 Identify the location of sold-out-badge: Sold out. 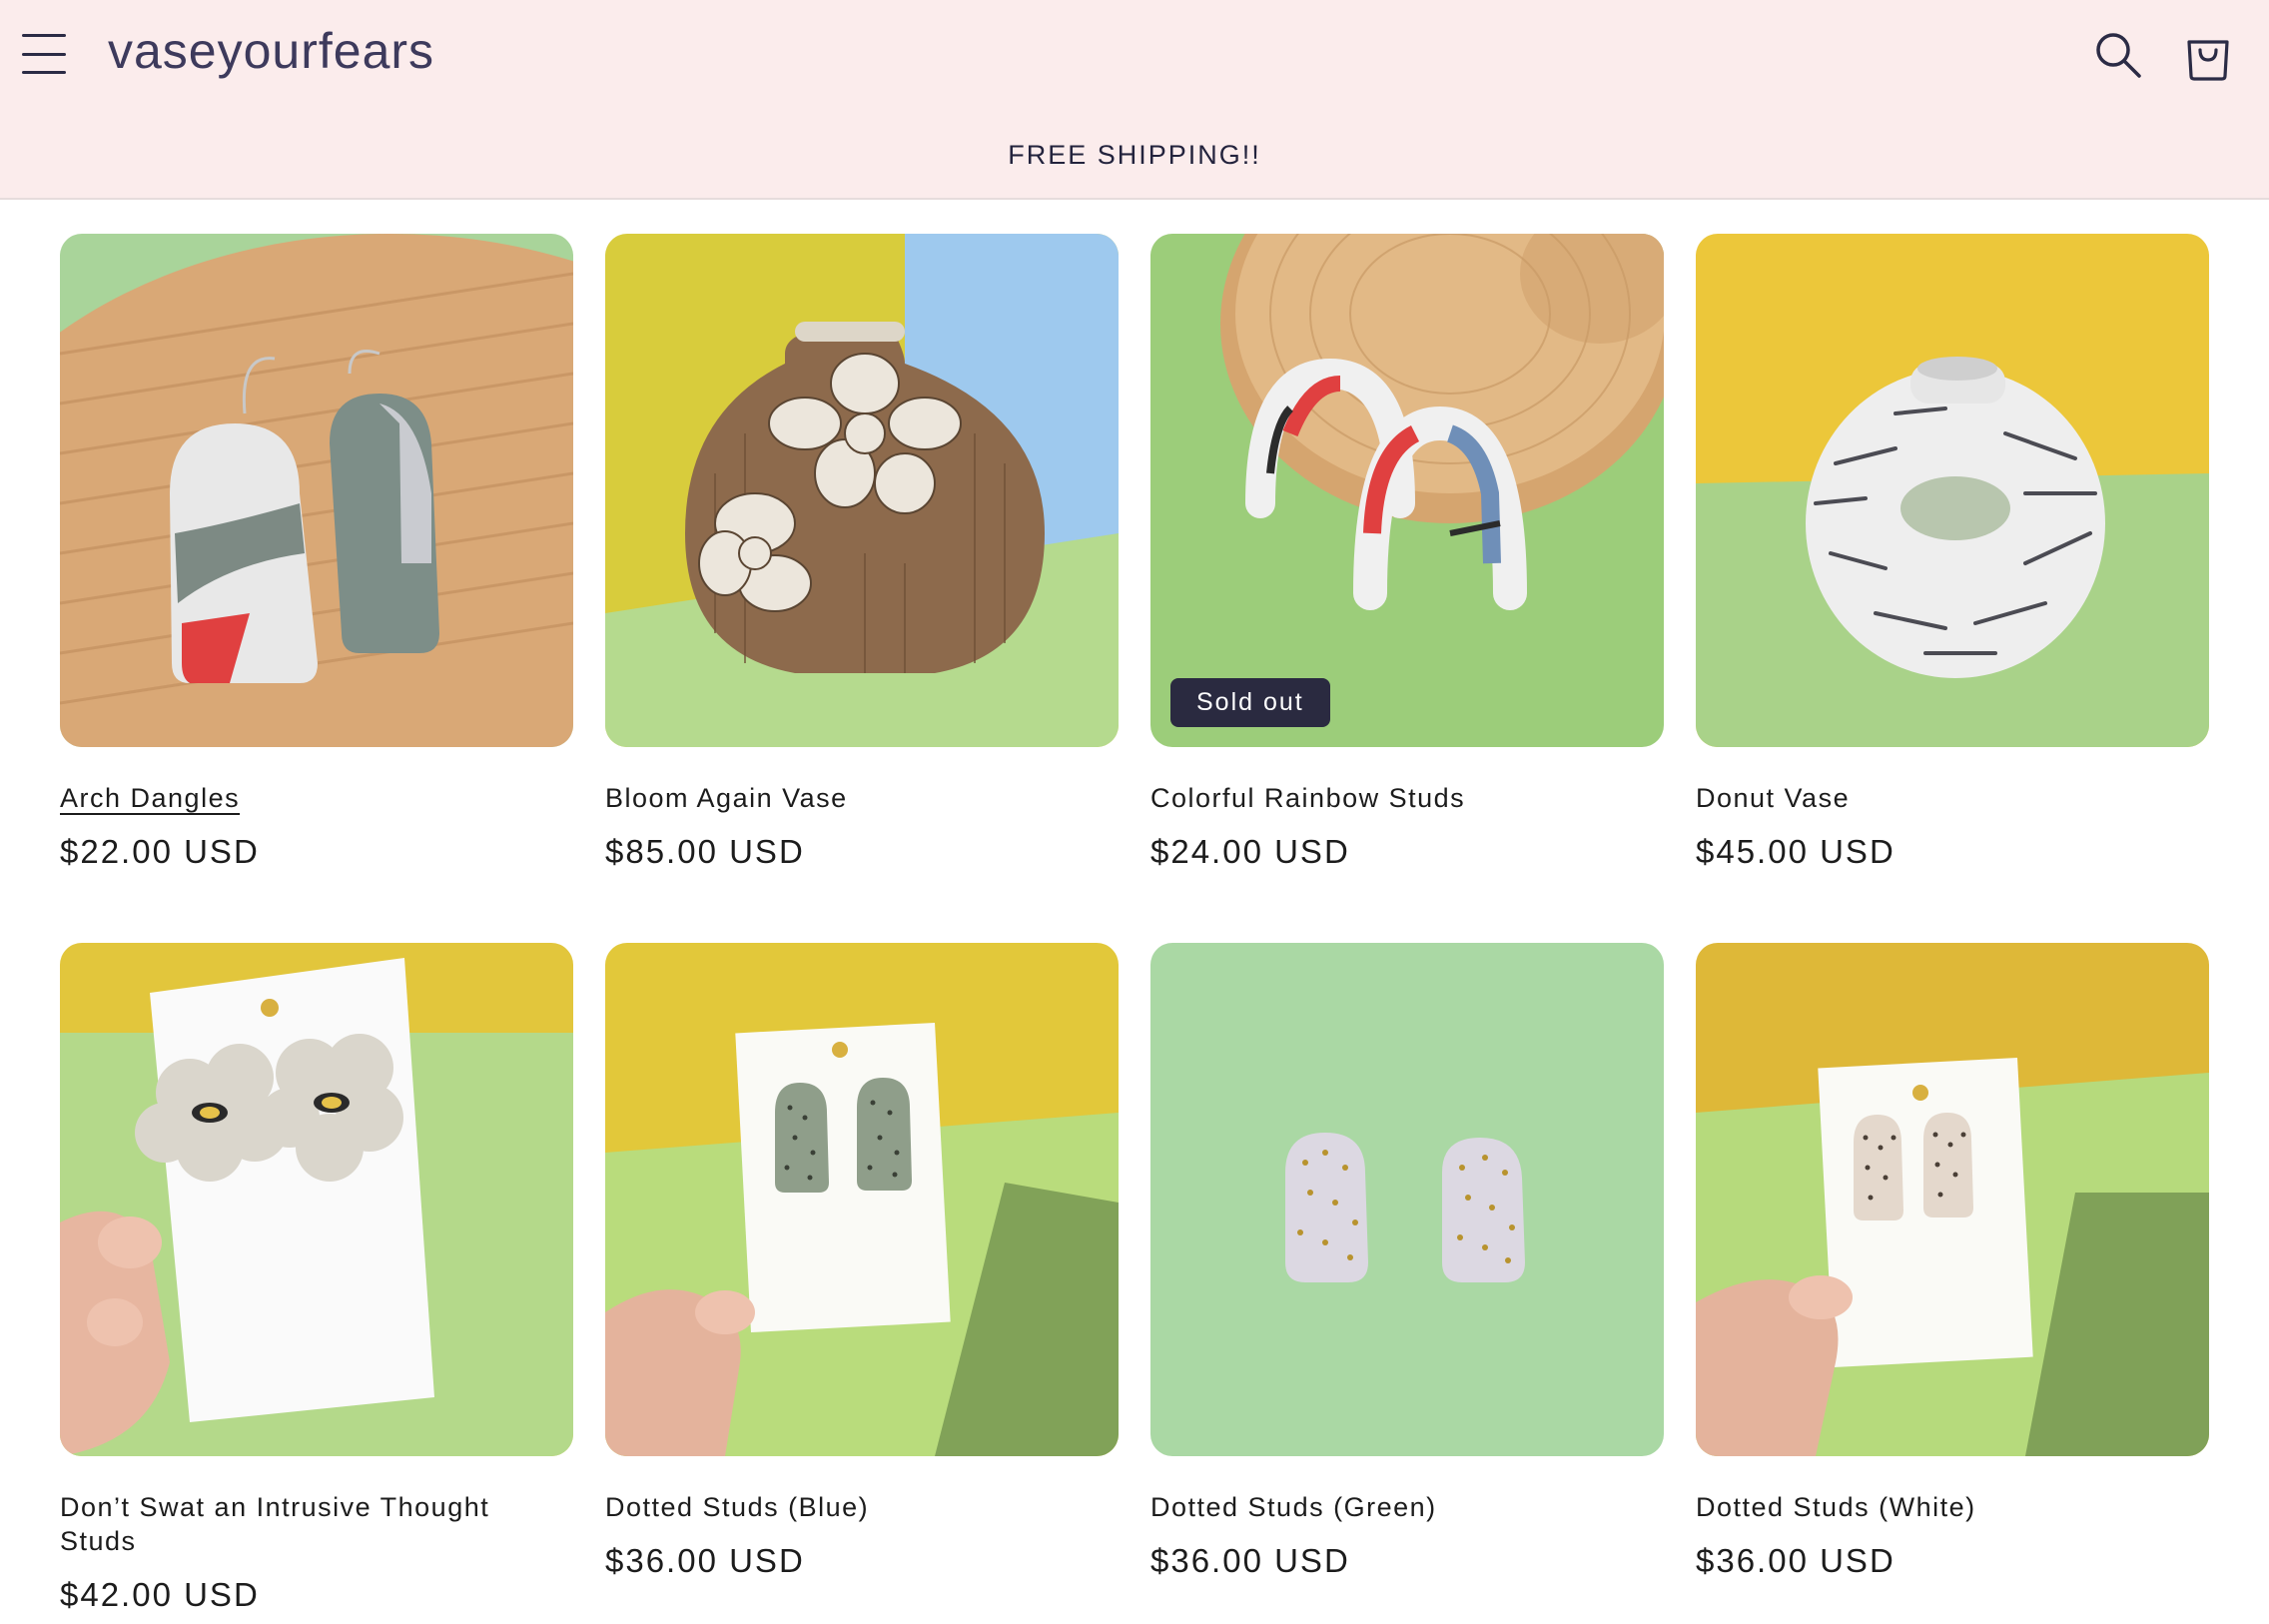
(1250, 702).